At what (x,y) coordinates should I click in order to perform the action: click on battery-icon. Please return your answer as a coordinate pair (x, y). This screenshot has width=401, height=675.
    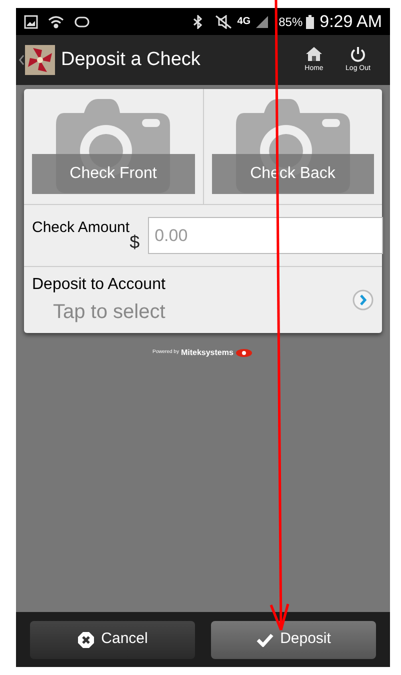
    Looking at the image, I should click on (310, 21).